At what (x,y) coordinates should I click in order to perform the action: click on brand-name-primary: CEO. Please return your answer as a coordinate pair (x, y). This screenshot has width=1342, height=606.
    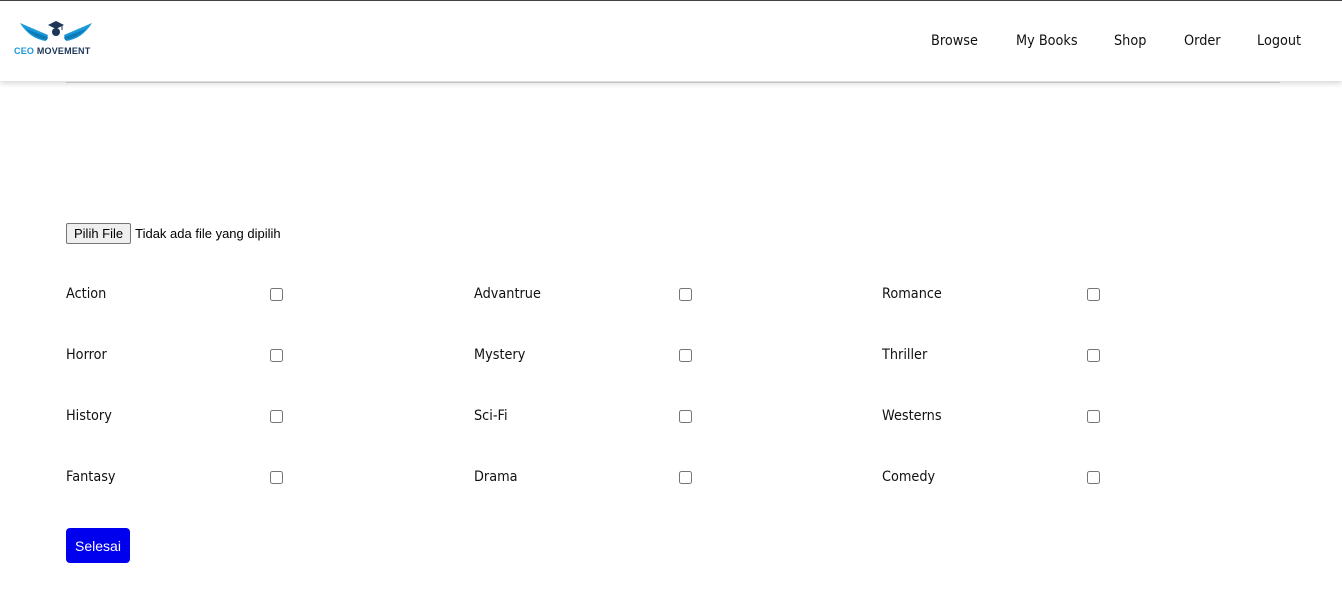
    Looking at the image, I should click on (24, 51).